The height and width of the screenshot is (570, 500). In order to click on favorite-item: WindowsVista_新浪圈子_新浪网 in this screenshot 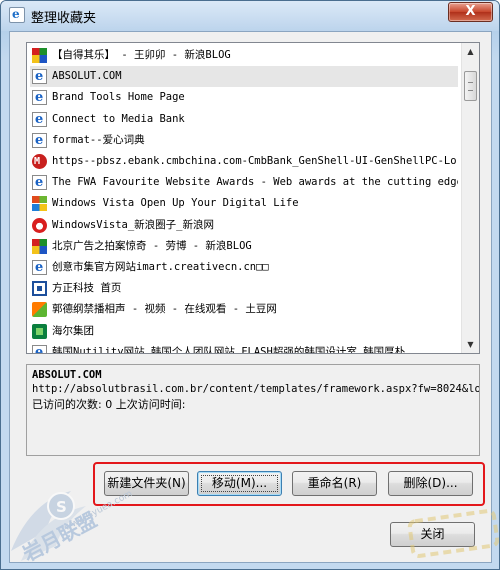, I will do `click(244, 225)`.